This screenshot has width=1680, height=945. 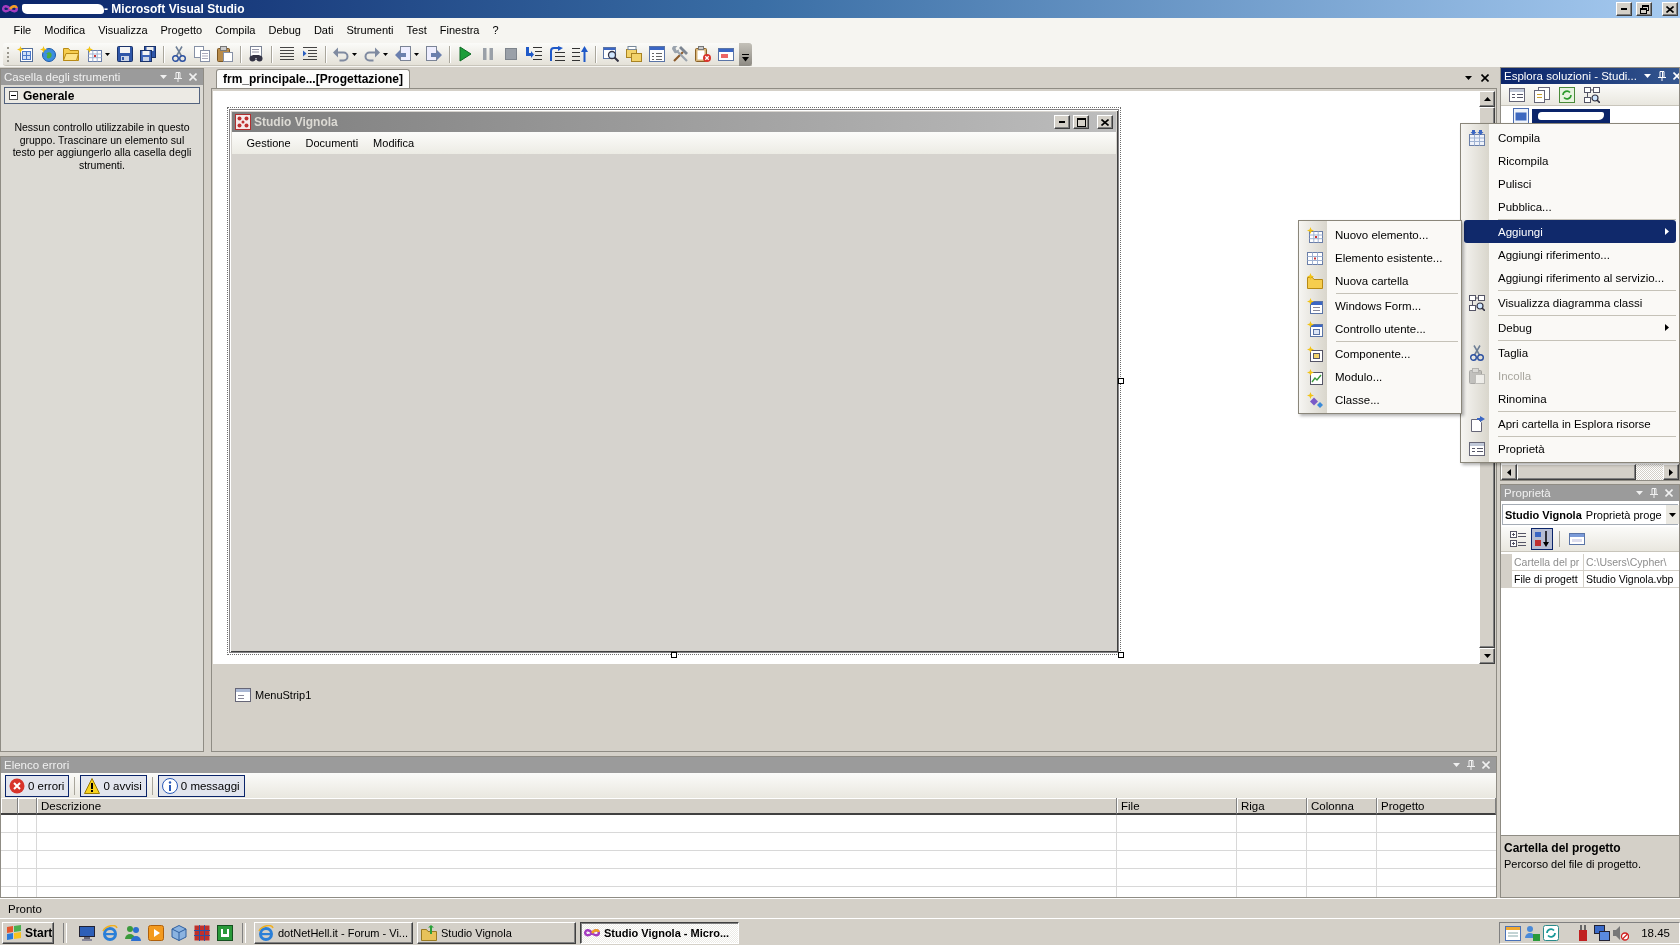 I want to click on menu-strip-item: Modifica, so click(x=393, y=143).